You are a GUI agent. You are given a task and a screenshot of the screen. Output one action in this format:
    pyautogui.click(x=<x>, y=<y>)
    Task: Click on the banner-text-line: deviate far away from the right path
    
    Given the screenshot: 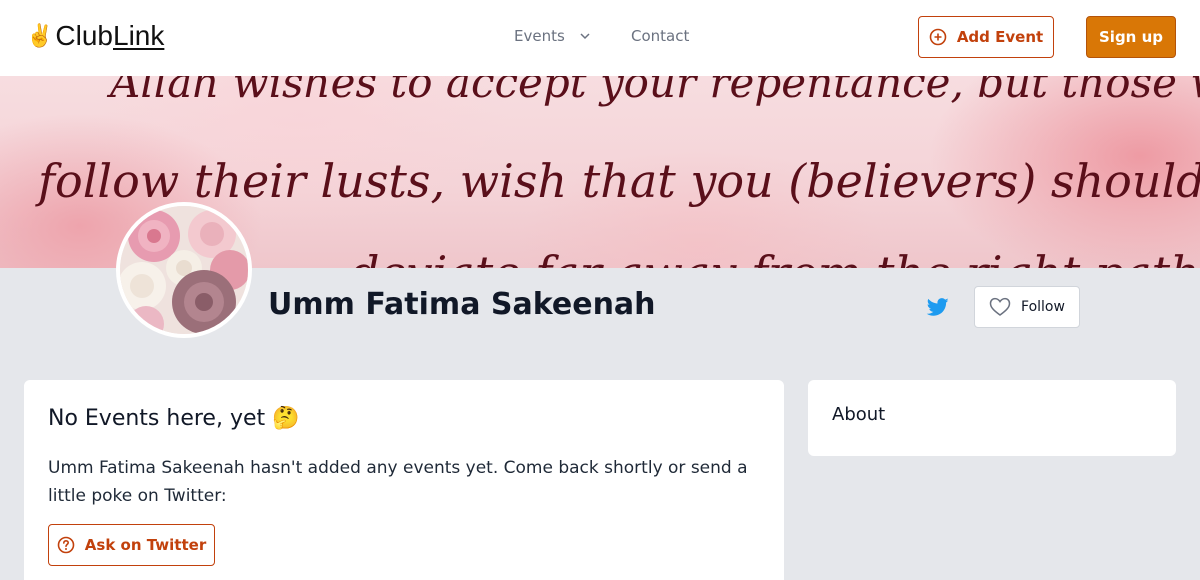 What is the action you would take?
    pyautogui.click(x=775, y=257)
    